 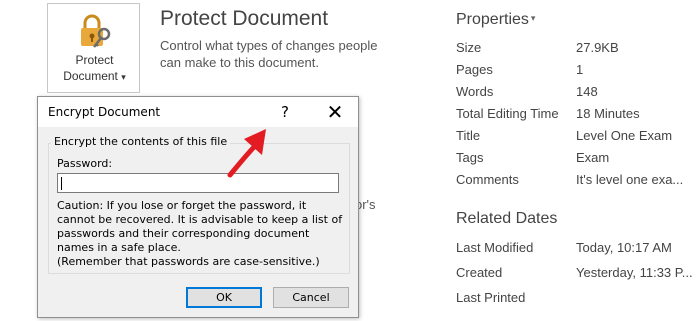 What do you see at coordinates (468, 135) in the screenshot?
I see `property-label: Title` at bounding box center [468, 135].